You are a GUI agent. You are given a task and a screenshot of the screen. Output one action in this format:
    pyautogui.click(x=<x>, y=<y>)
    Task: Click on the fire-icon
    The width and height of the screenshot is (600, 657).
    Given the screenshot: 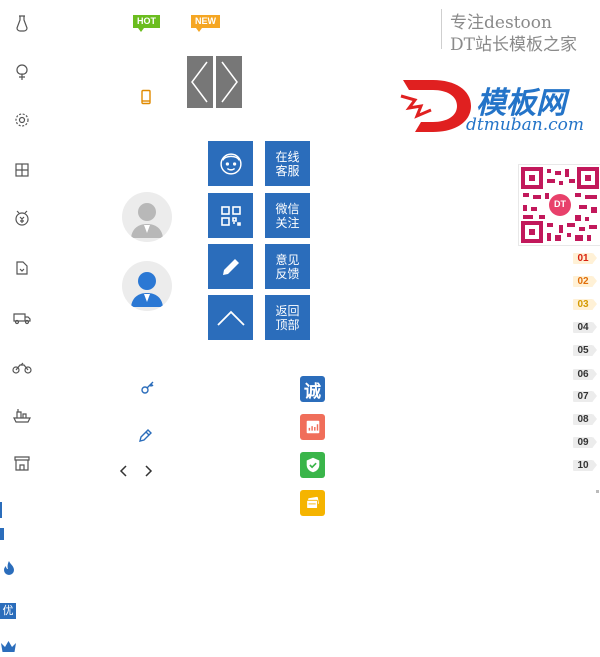 What is the action you would take?
    pyautogui.click(x=9, y=568)
    